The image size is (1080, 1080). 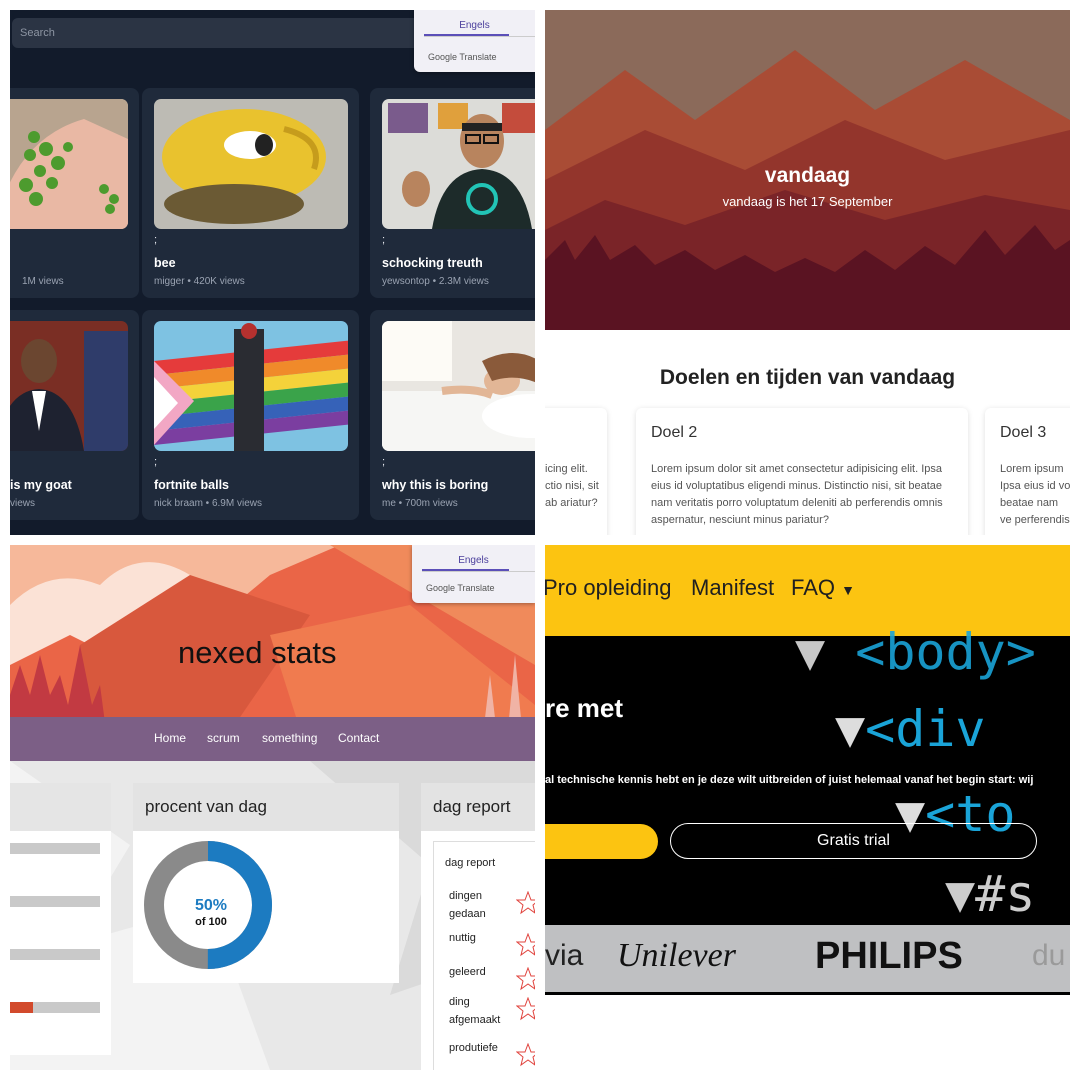 What do you see at coordinates (289, 738) in the screenshot?
I see `nav-link-something: something` at bounding box center [289, 738].